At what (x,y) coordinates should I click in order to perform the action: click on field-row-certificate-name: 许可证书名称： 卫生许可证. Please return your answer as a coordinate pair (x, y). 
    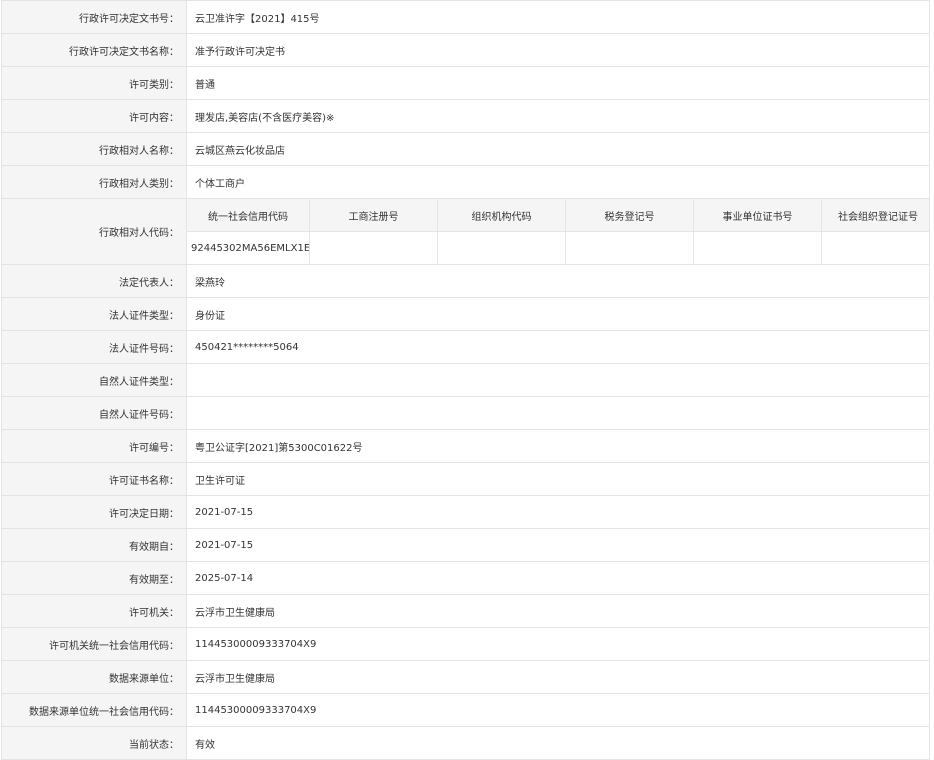
    Looking at the image, I should click on (465, 479).